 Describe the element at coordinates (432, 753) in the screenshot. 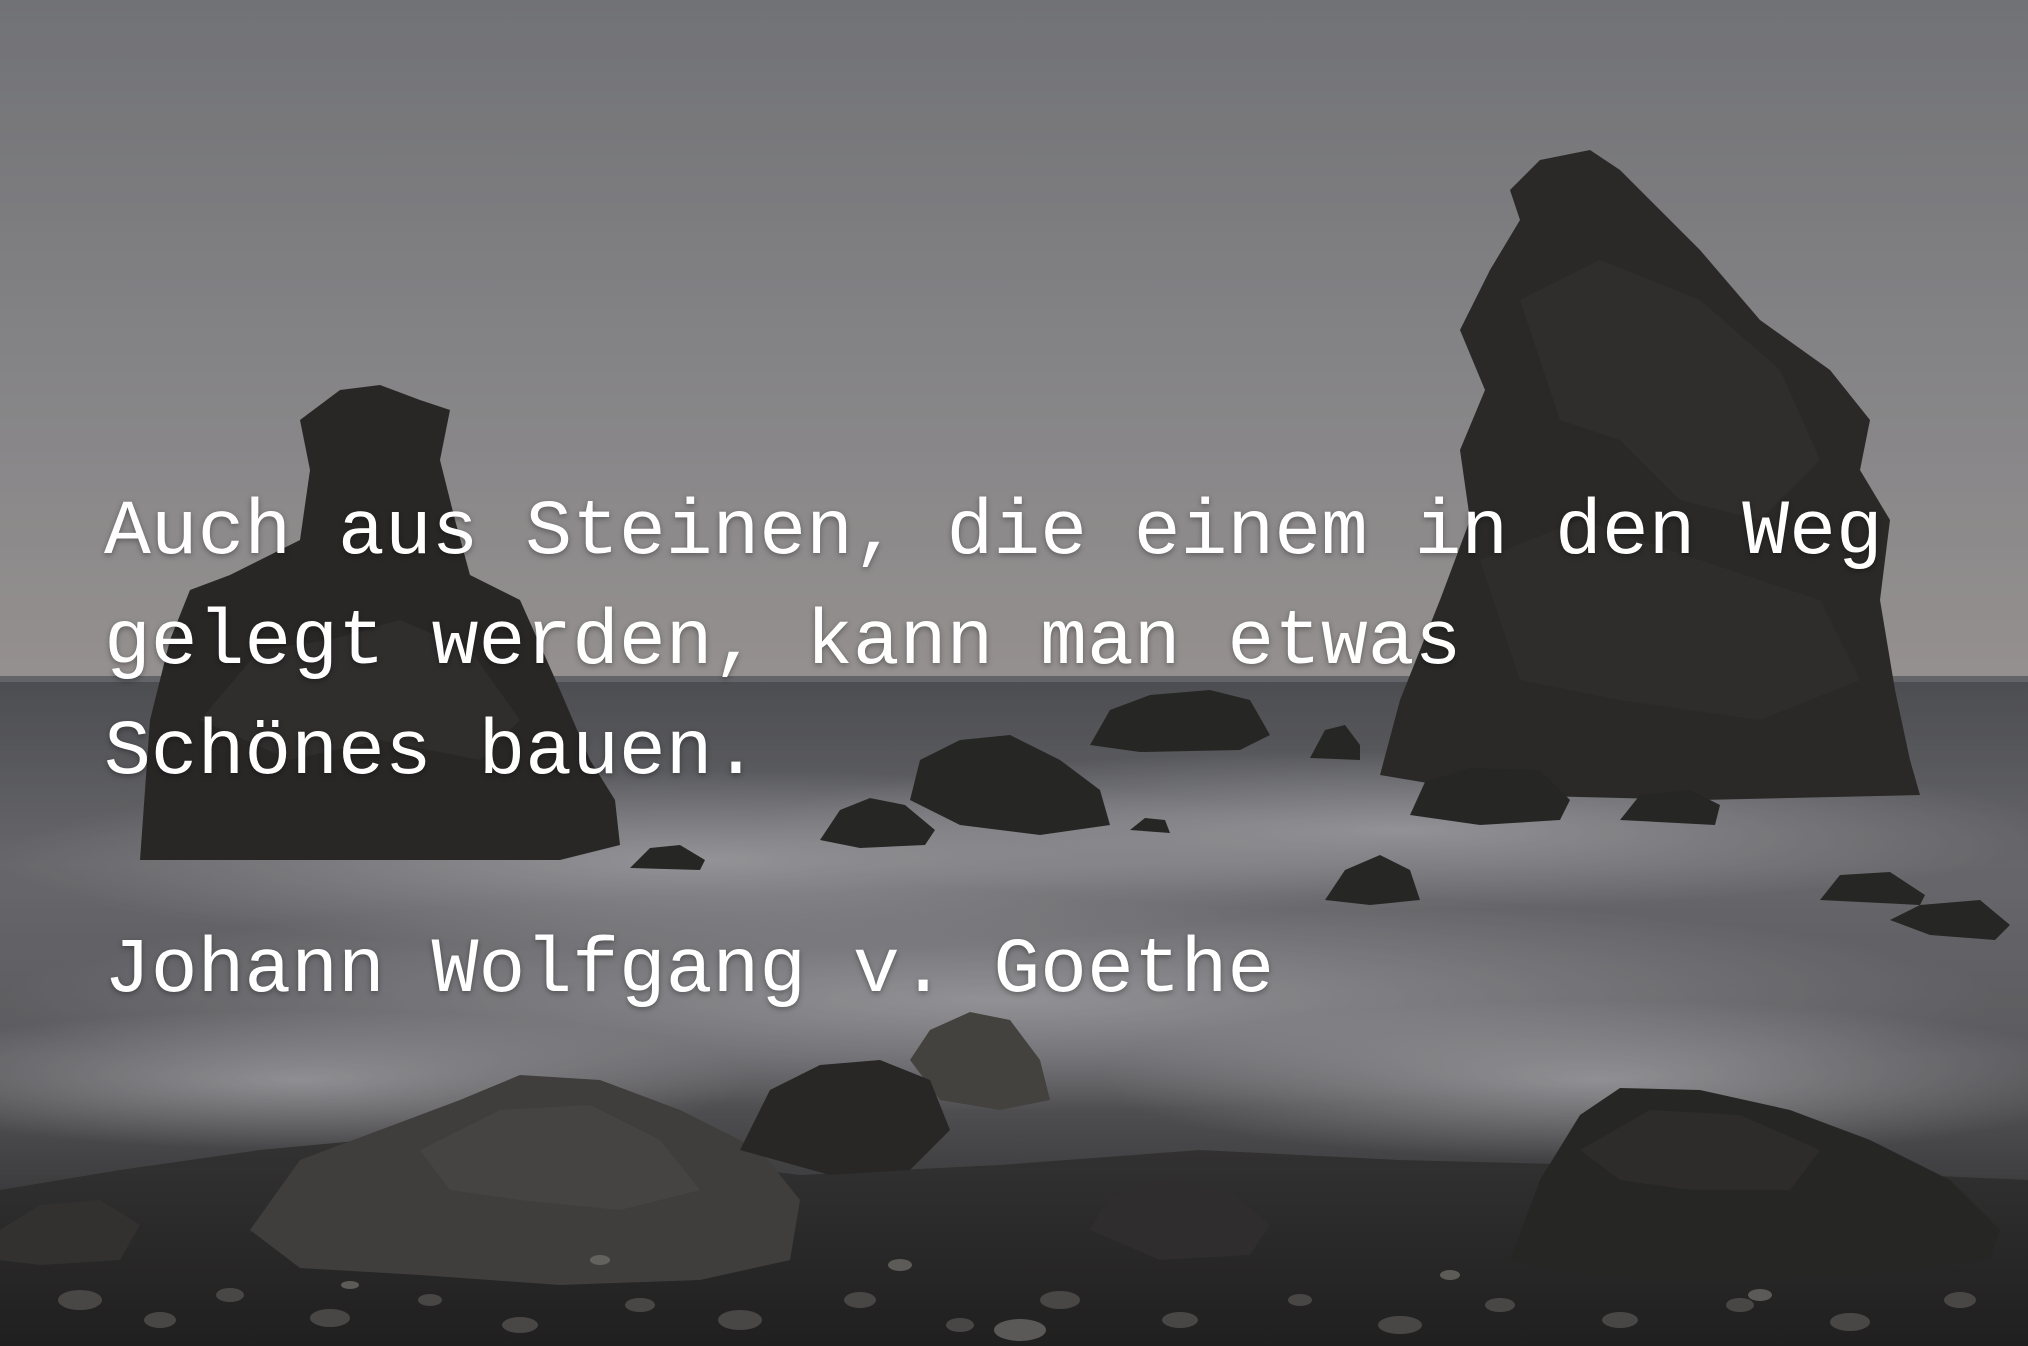

I see `quote-line-3: Schönes bauen.` at that location.